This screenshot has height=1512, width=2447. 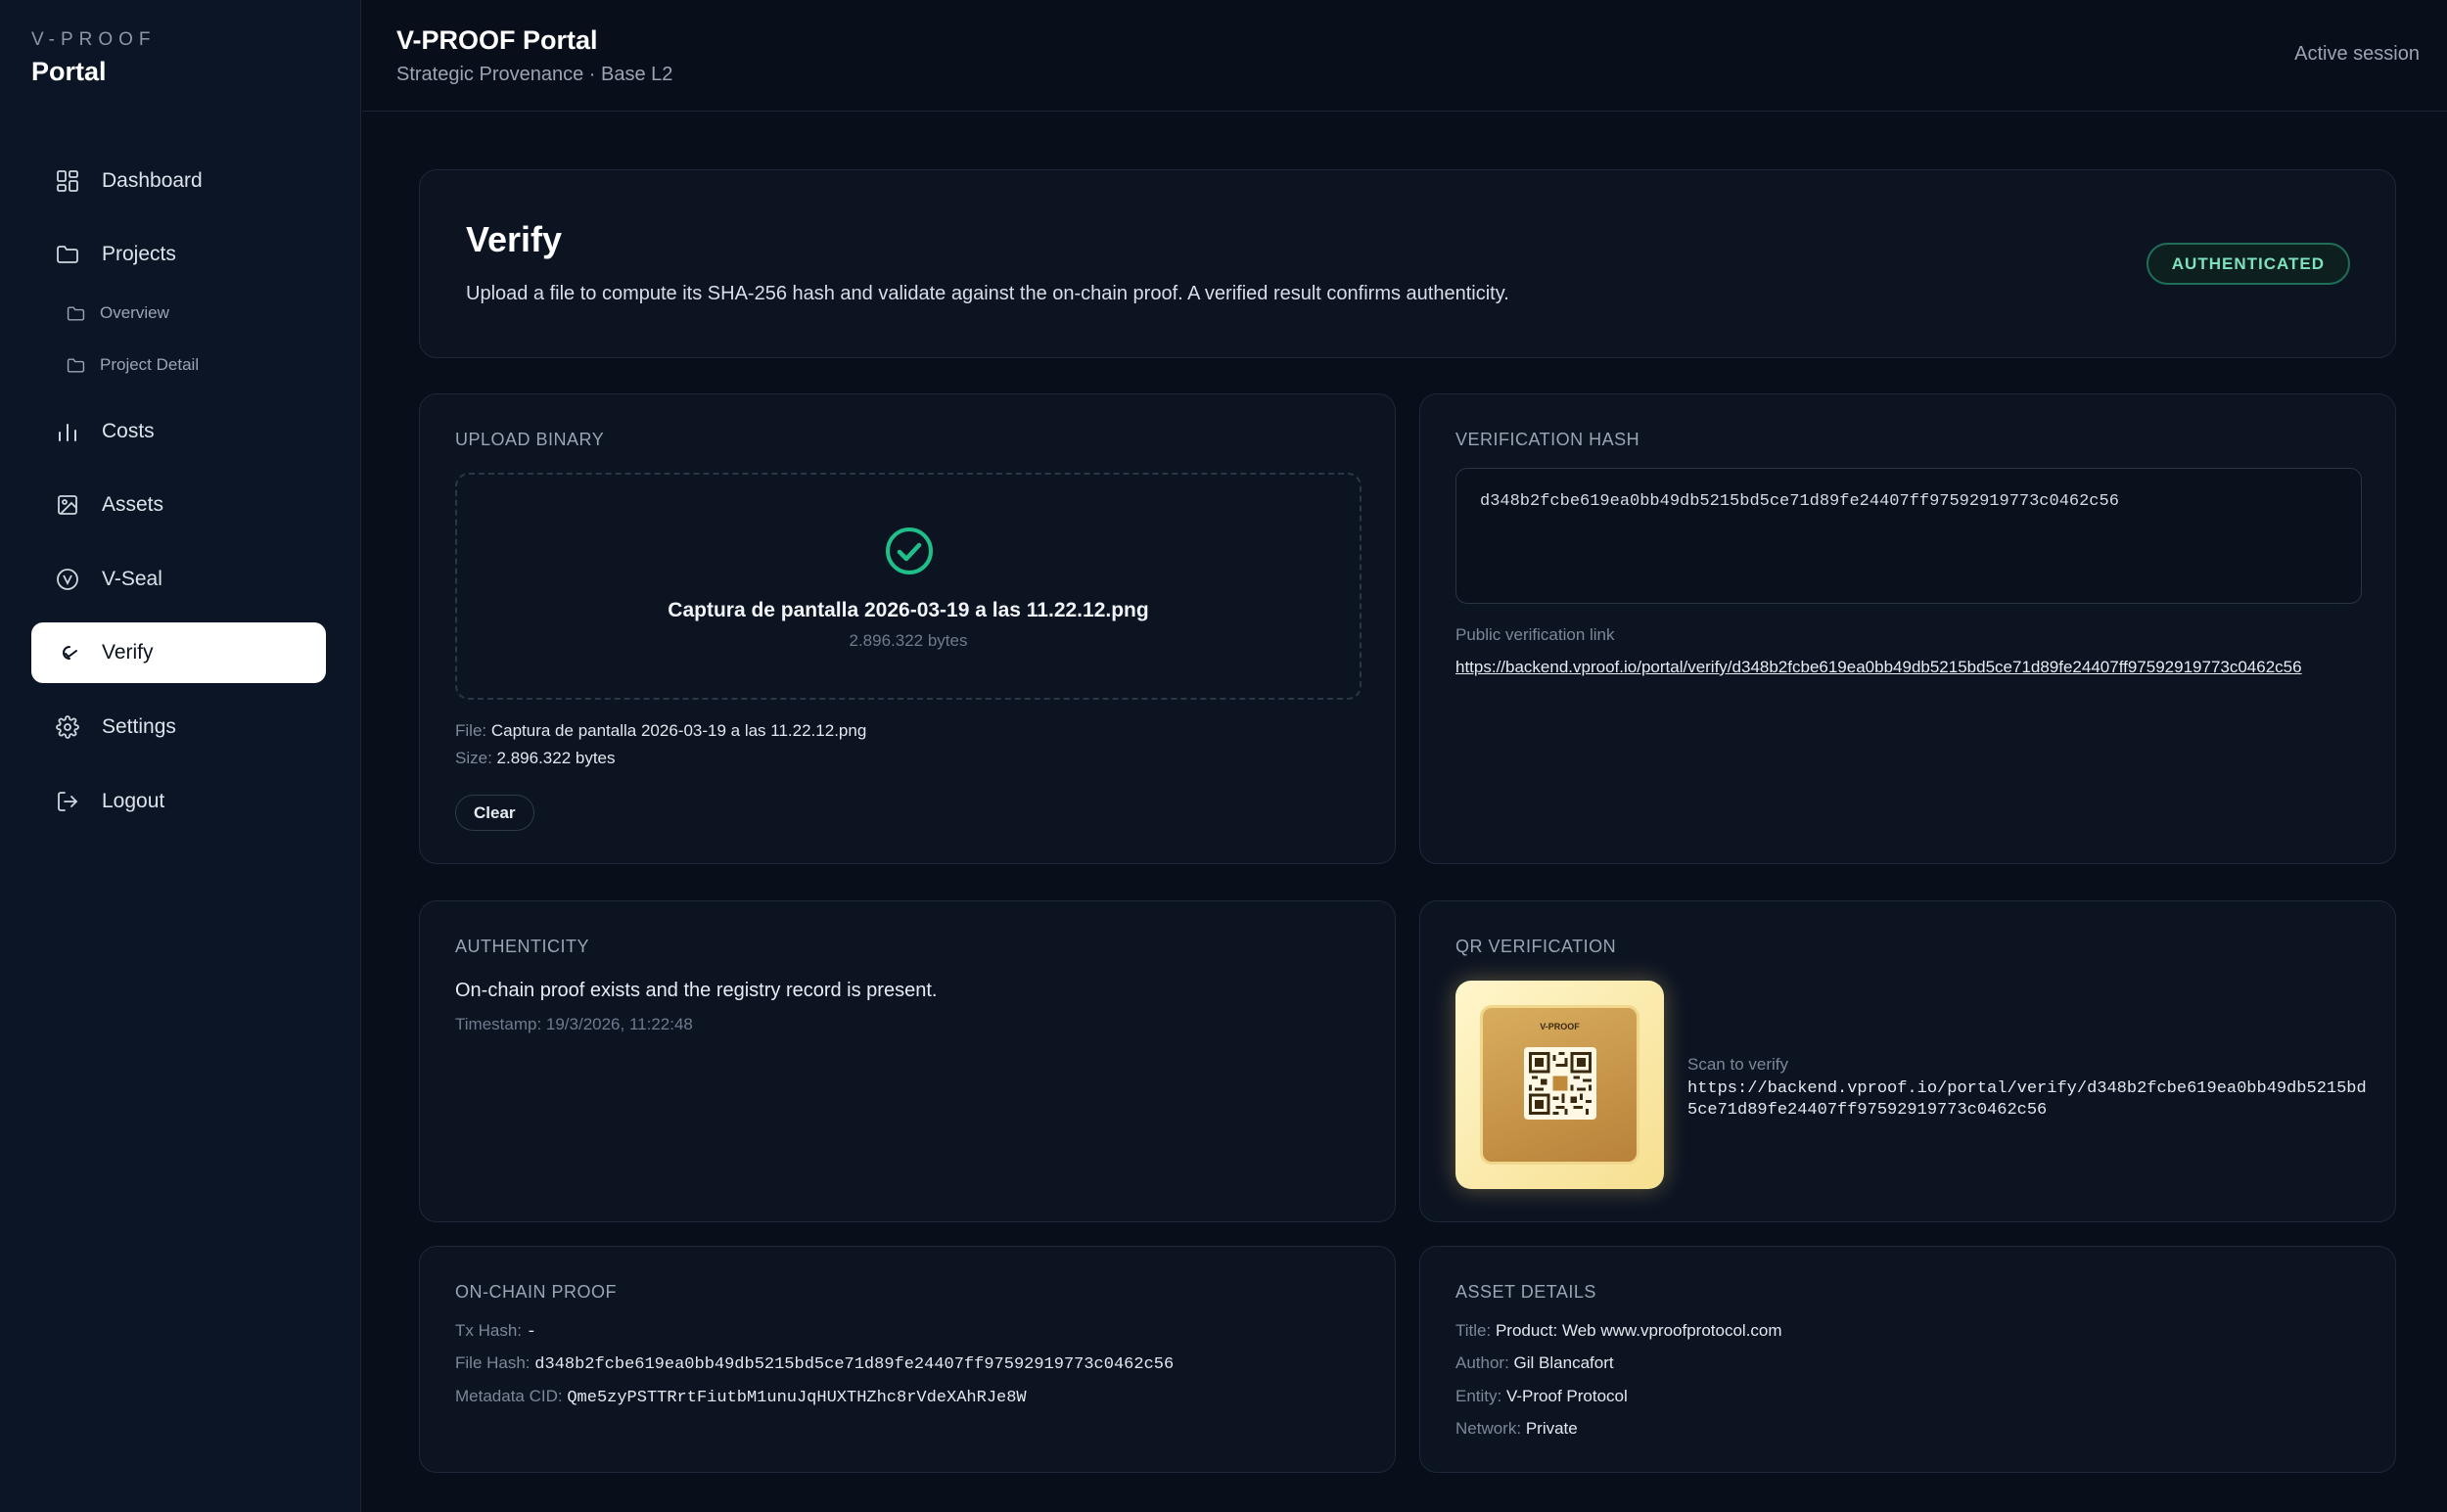 I want to click on field-key: Network:, so click(x=1488, y=1428).